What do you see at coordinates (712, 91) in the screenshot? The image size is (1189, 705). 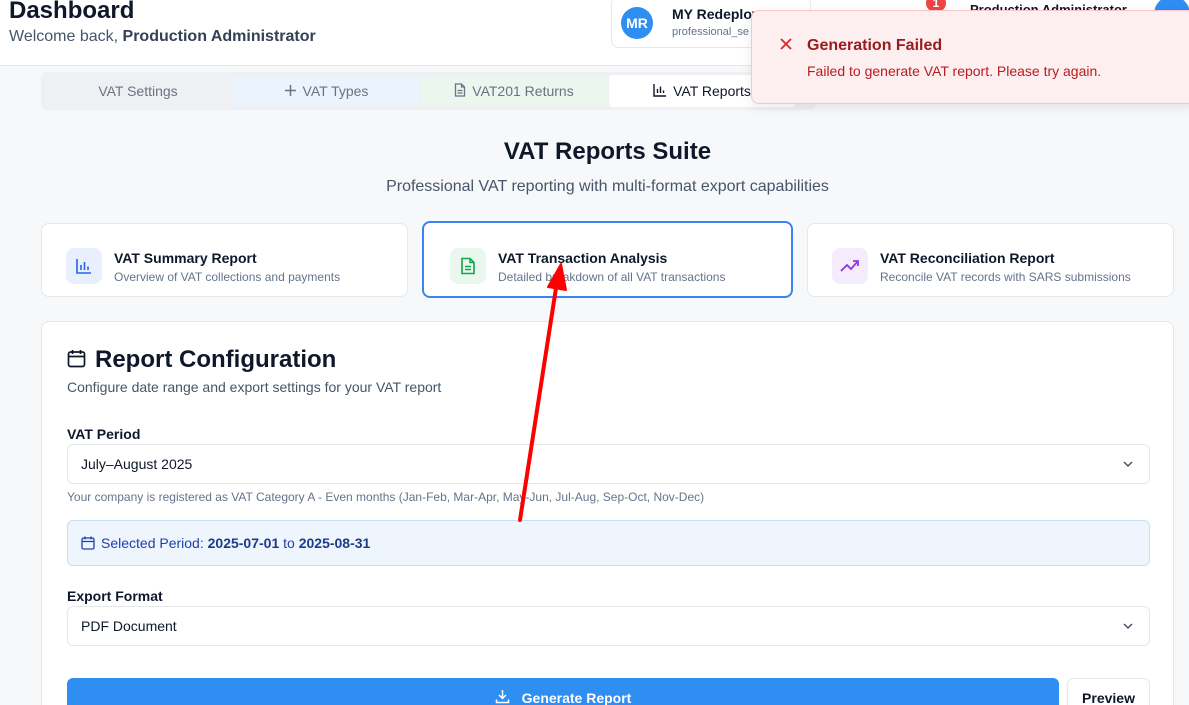 I see `tab-label: VAT Reports` at bounding box center [712, 91].